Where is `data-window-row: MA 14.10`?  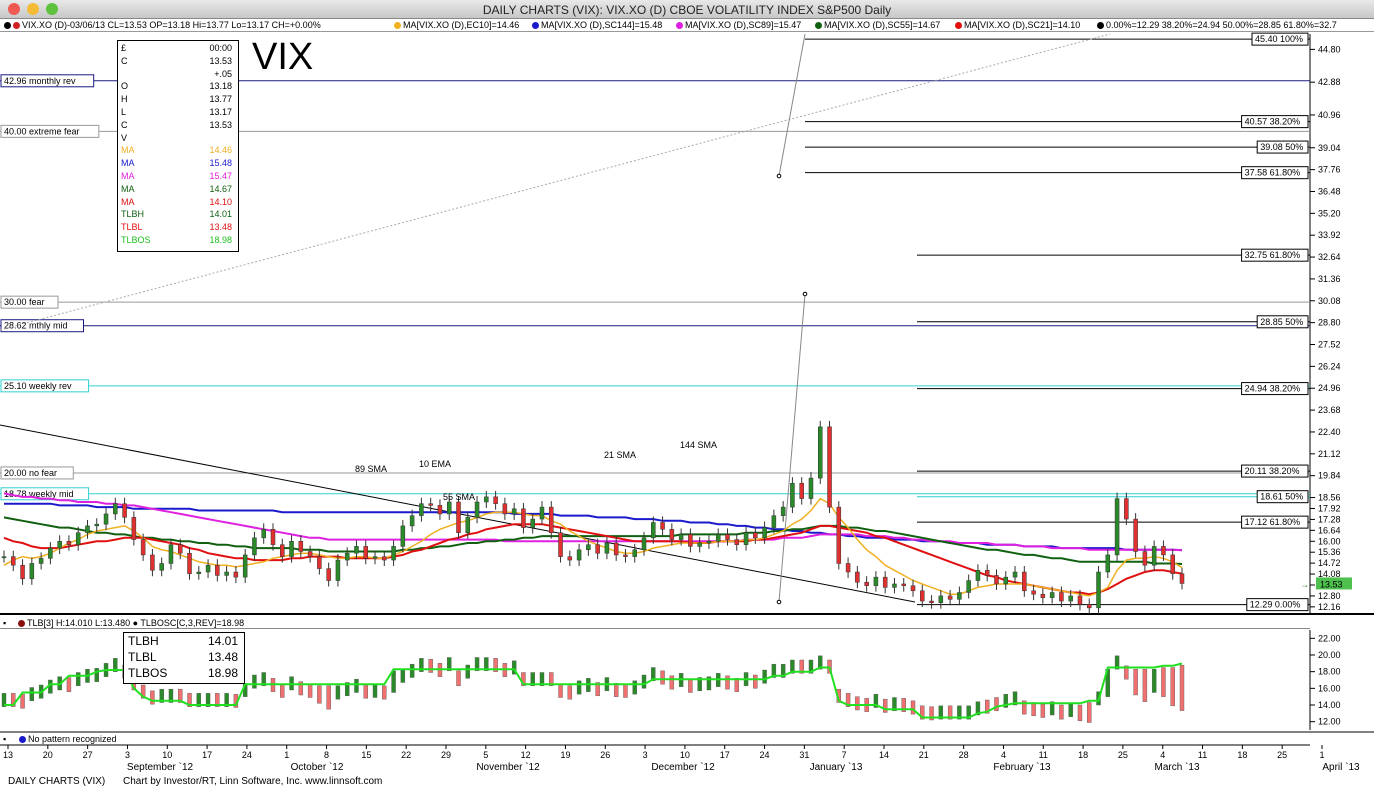
data-window-row: MA 14.10 is located at coordinates (178, 203).